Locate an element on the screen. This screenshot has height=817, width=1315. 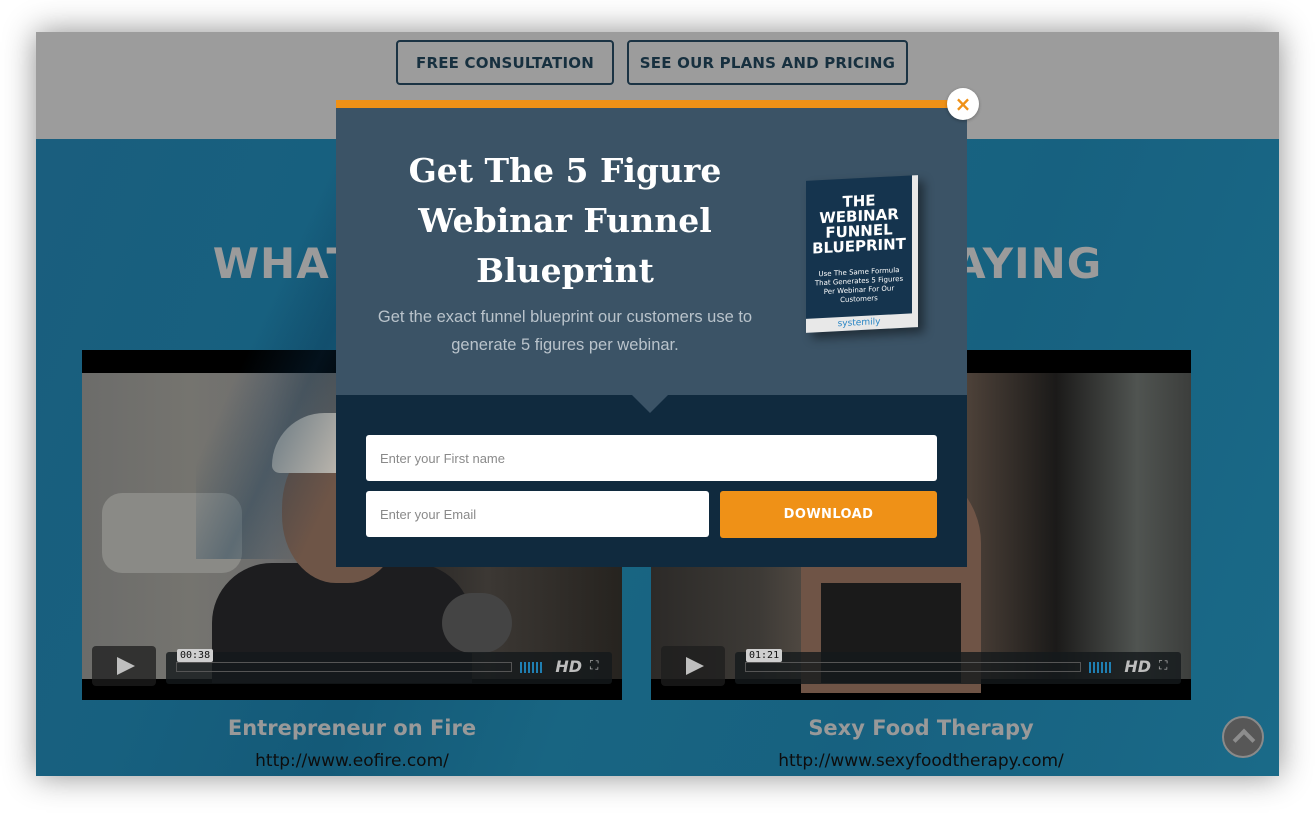
modal-form-area is located at coordinates (651, 481).